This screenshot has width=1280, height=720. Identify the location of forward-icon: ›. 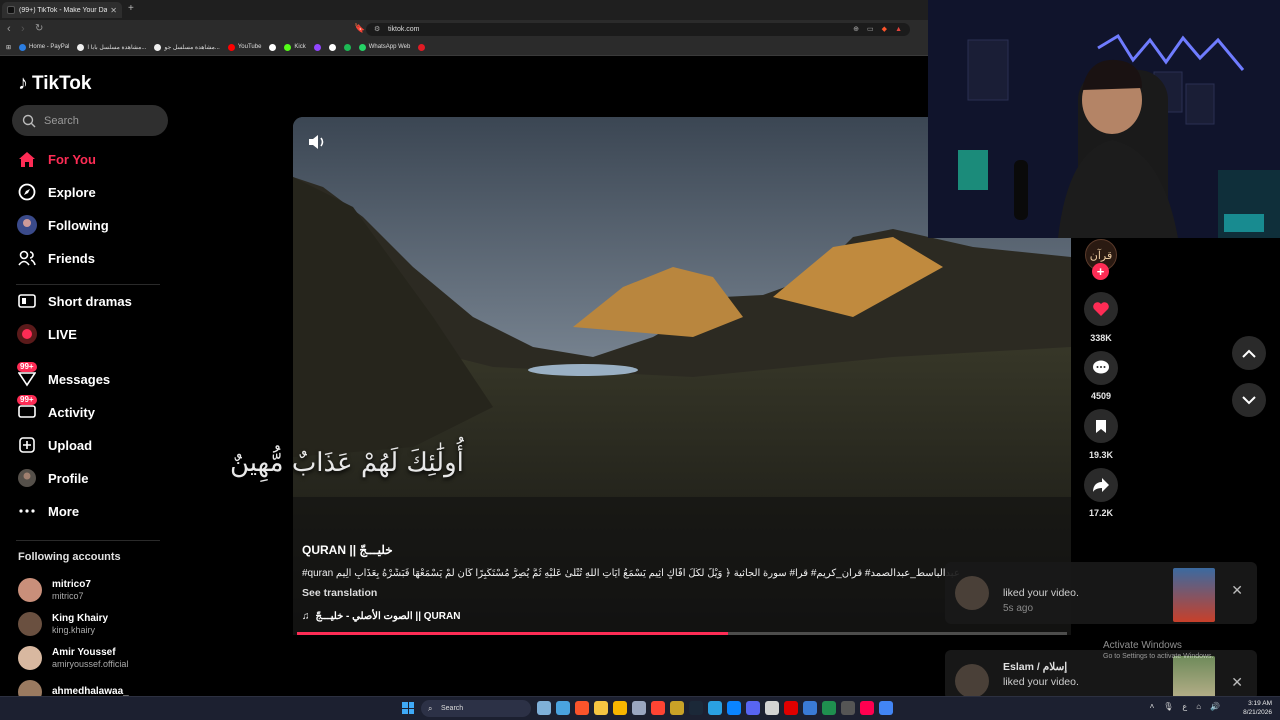
(23, 29).